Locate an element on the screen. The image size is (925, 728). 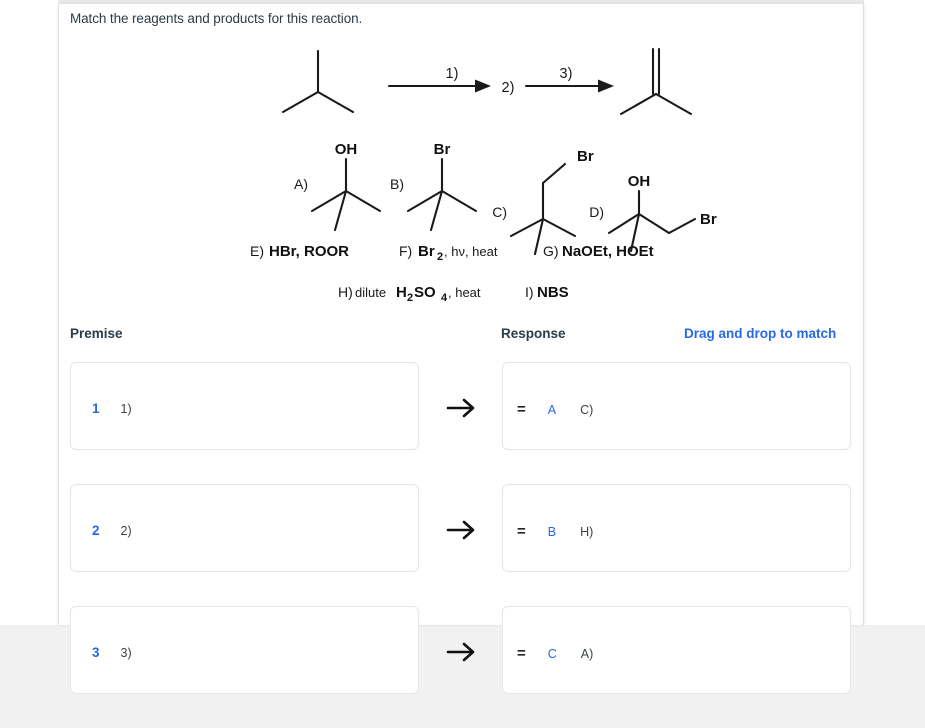
premise-box: 1 1) is located at coordinates (244, 406).